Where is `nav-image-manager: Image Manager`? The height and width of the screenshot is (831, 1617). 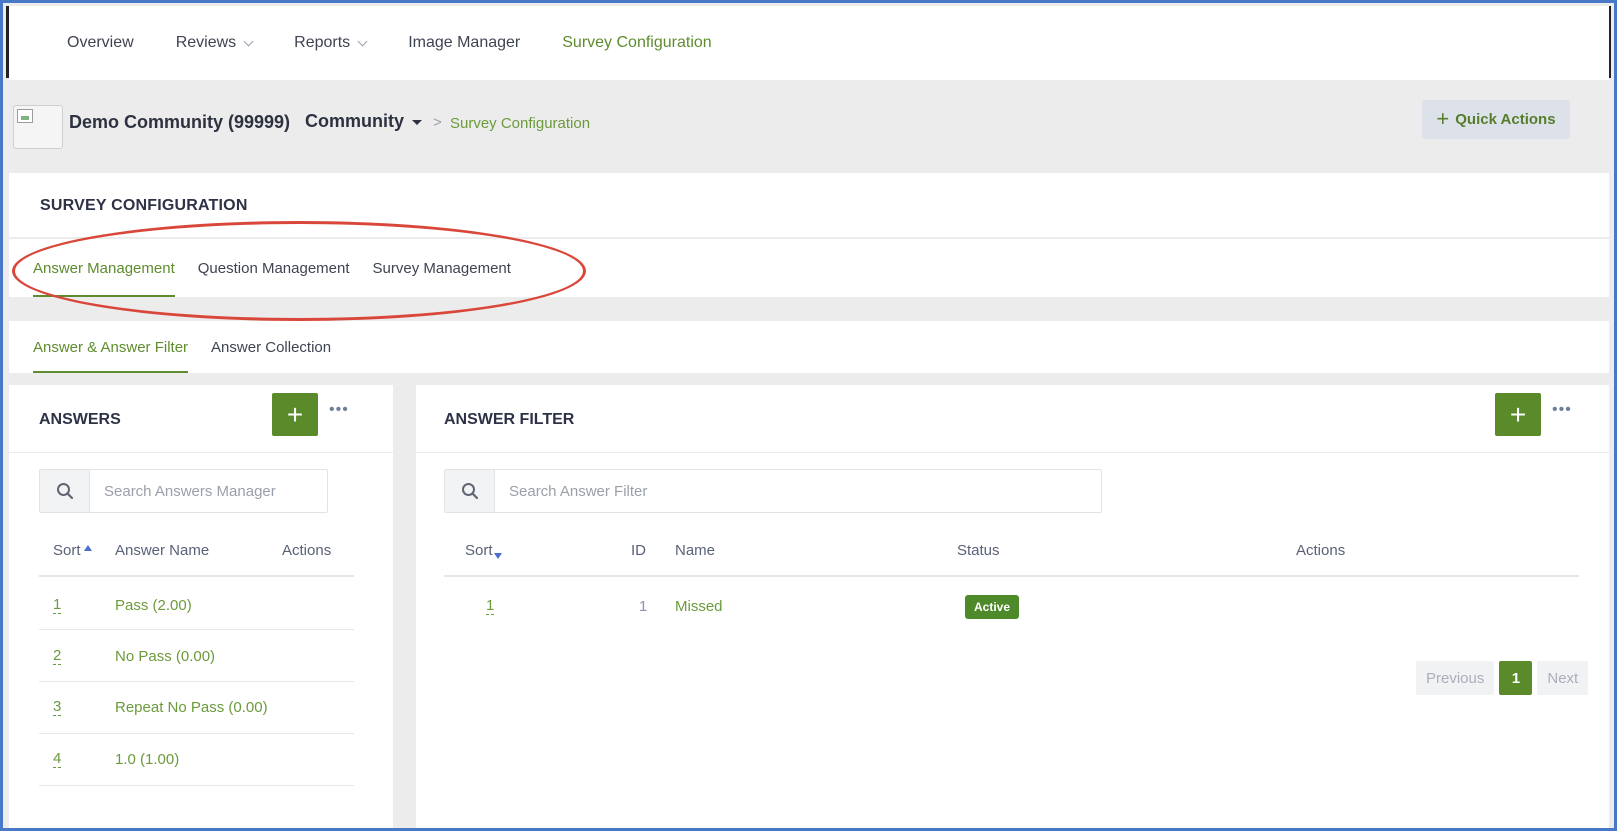
nav-image-manager: Image Manager is located at coordinates (464, 43).